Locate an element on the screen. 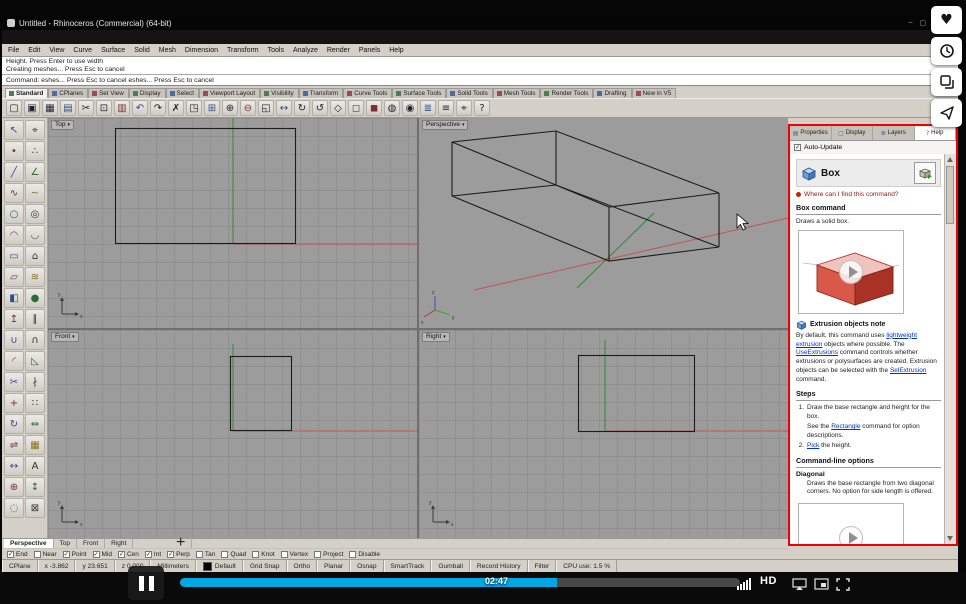 The height and width of the screenshot is (604, 966). zoom-window-icon: ◱ is located at coordinates (266, 108).